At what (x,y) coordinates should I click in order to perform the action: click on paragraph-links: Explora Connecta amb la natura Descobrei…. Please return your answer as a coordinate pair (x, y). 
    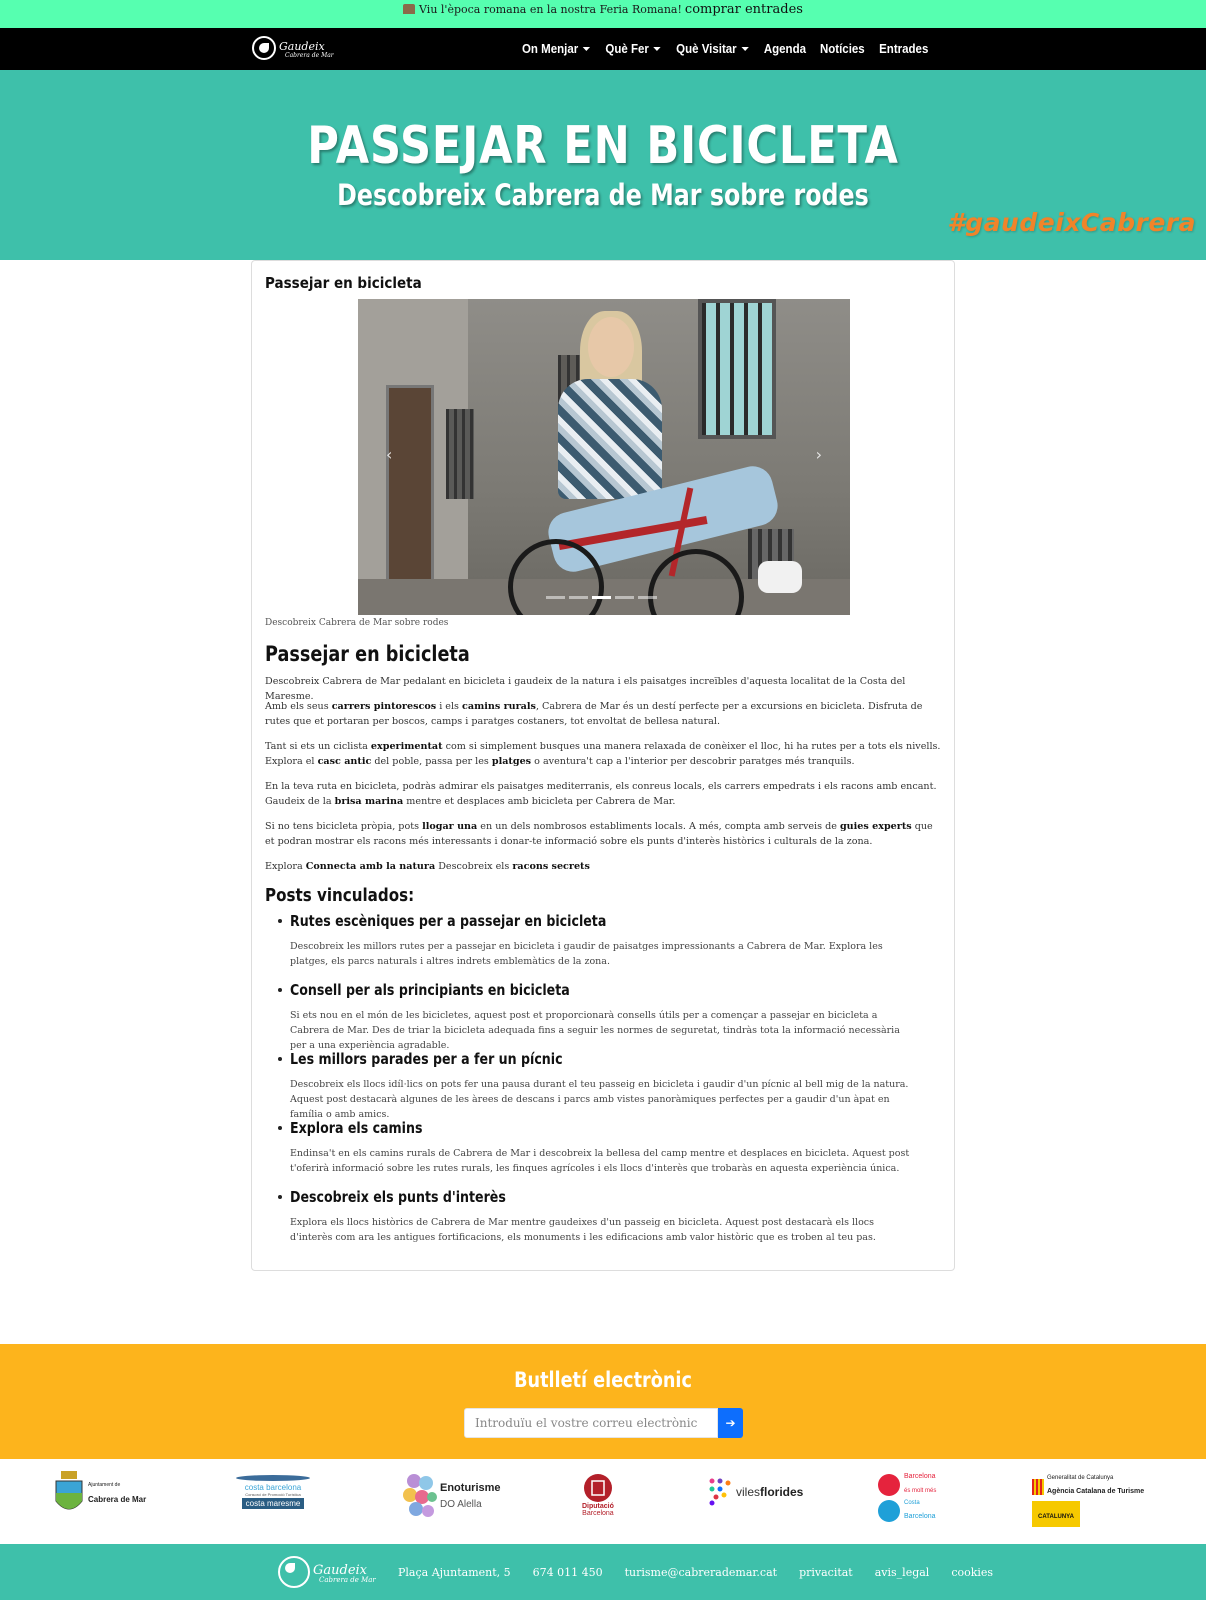
    Looking at the image, I should click on (427, 866).